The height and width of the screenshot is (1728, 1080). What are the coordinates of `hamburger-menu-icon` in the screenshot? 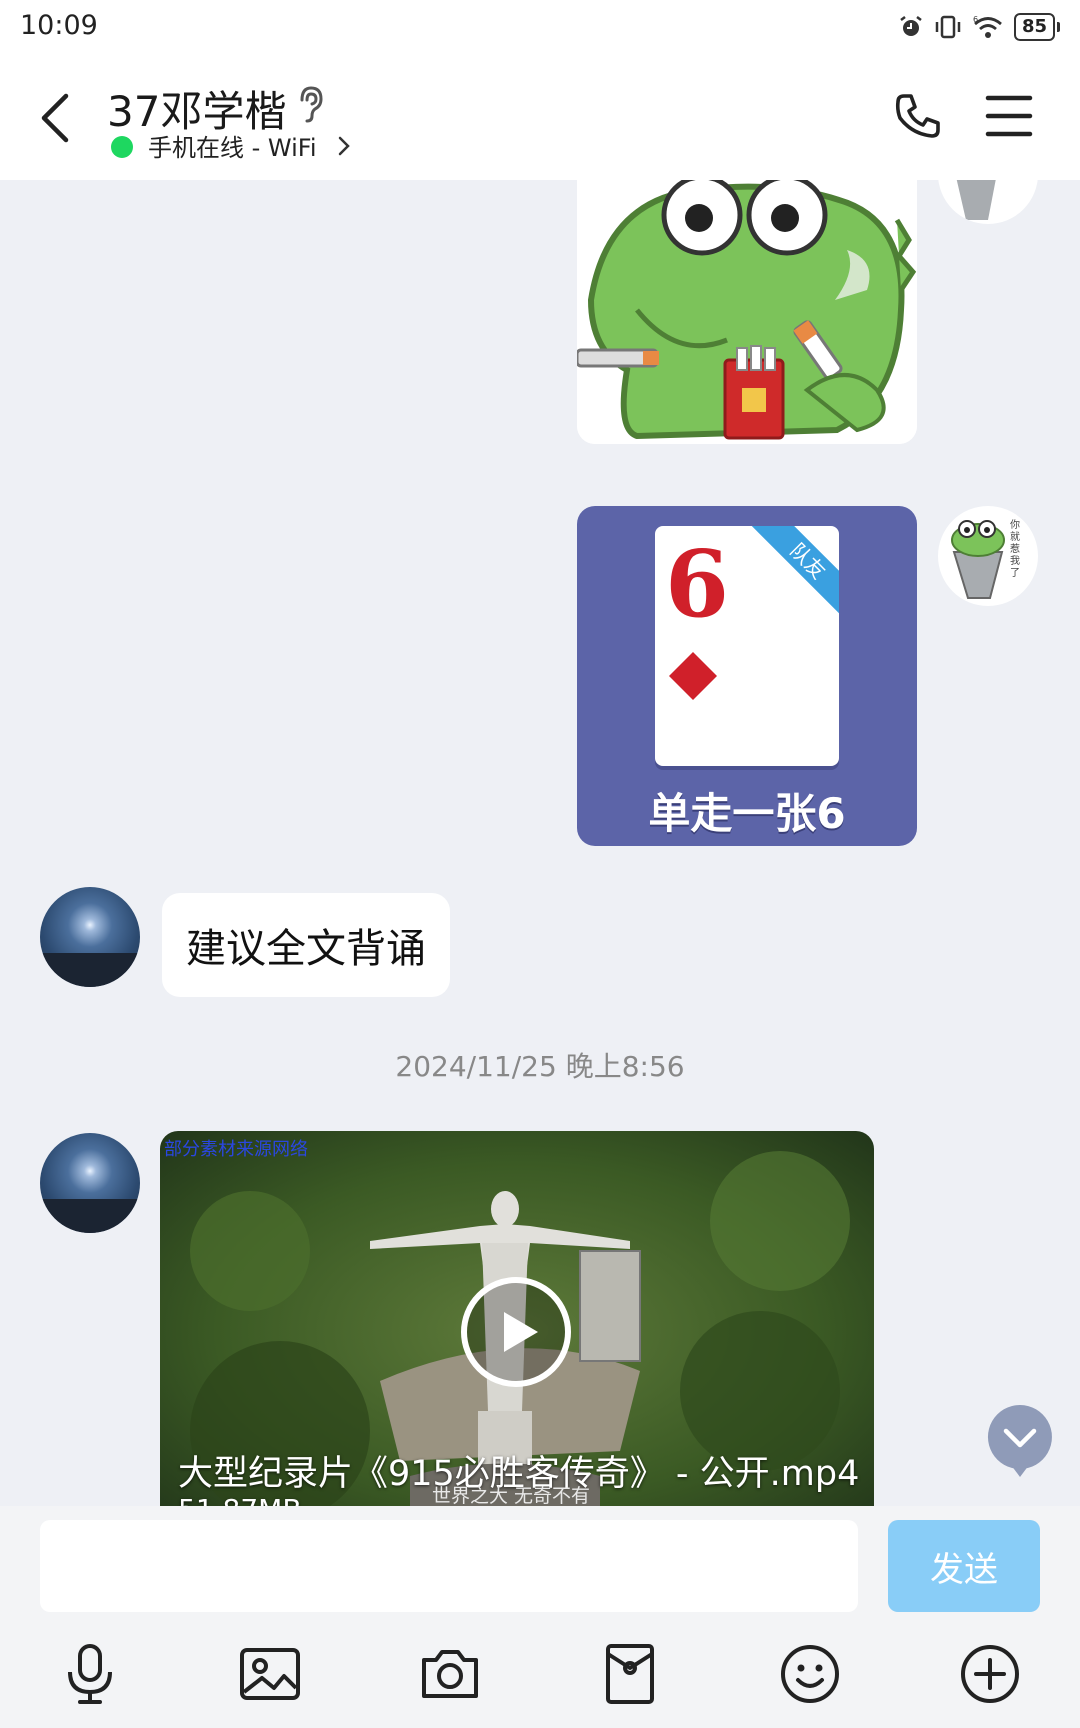 It's located at (1009, 116).